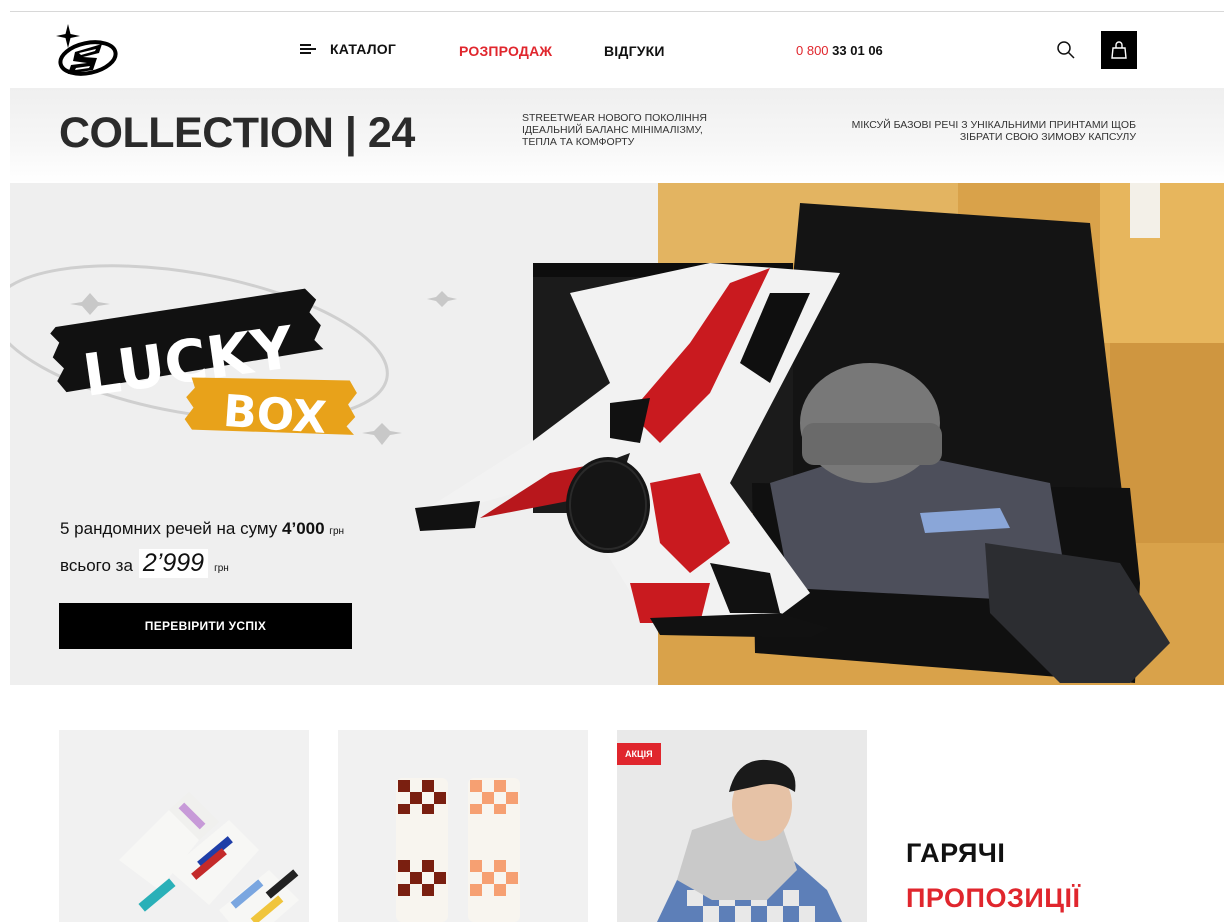  I want to click on offer-text: 5 рандомних речей на суму, so click(169, 528).